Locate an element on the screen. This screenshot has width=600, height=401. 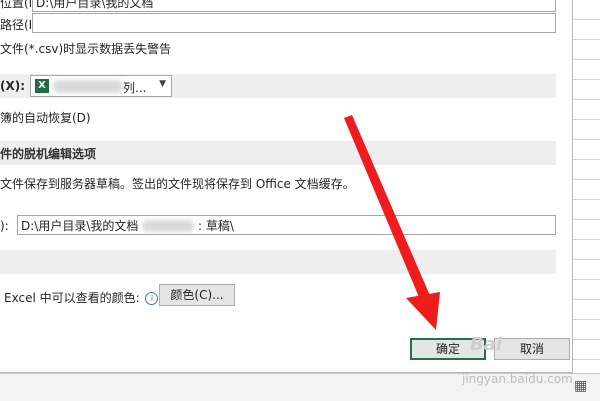
location-field-value: D:\用户目录\我的文档 is located at coordinates (95, 5).